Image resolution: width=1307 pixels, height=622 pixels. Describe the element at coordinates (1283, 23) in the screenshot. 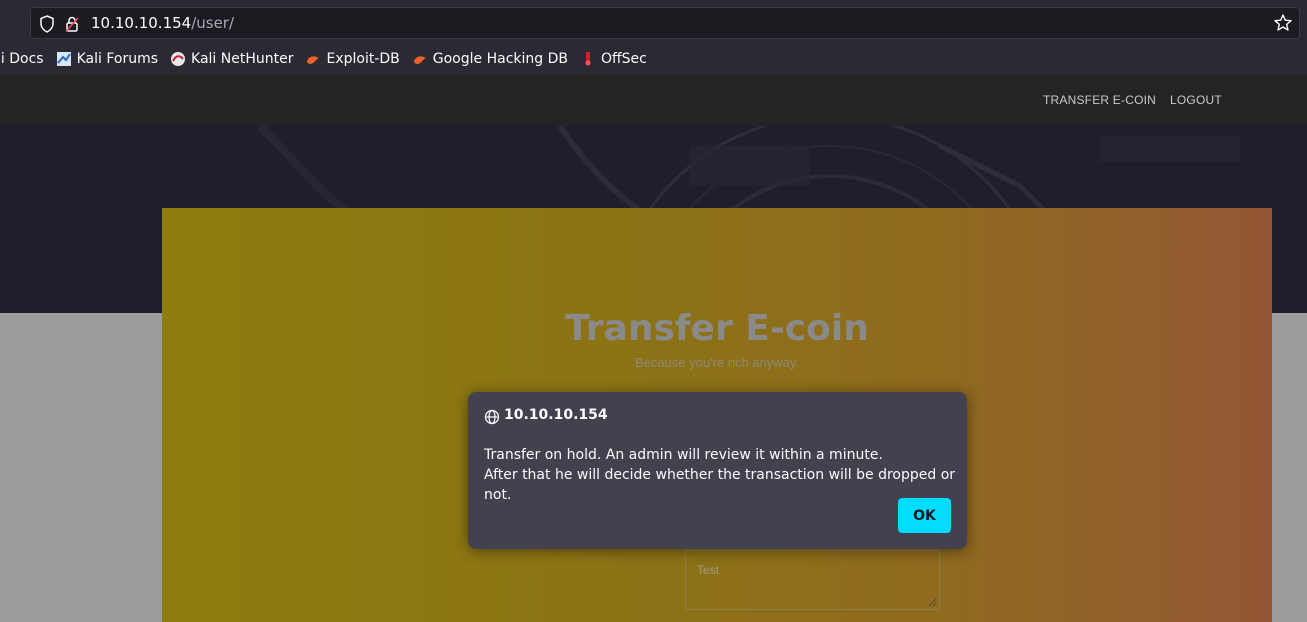

I see `bookmark-star-icon` at that location.